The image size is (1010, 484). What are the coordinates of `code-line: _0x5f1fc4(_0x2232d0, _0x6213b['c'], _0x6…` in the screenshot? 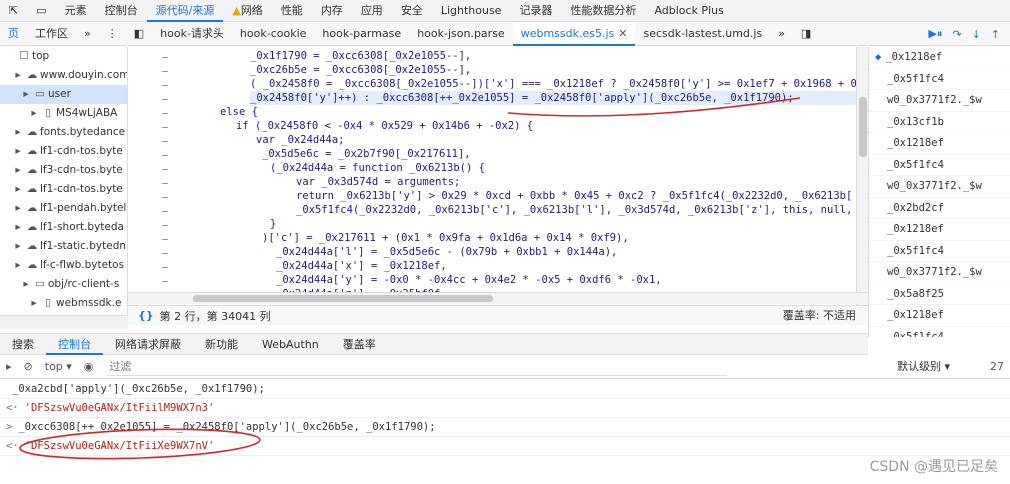 It's located at (574, 210).